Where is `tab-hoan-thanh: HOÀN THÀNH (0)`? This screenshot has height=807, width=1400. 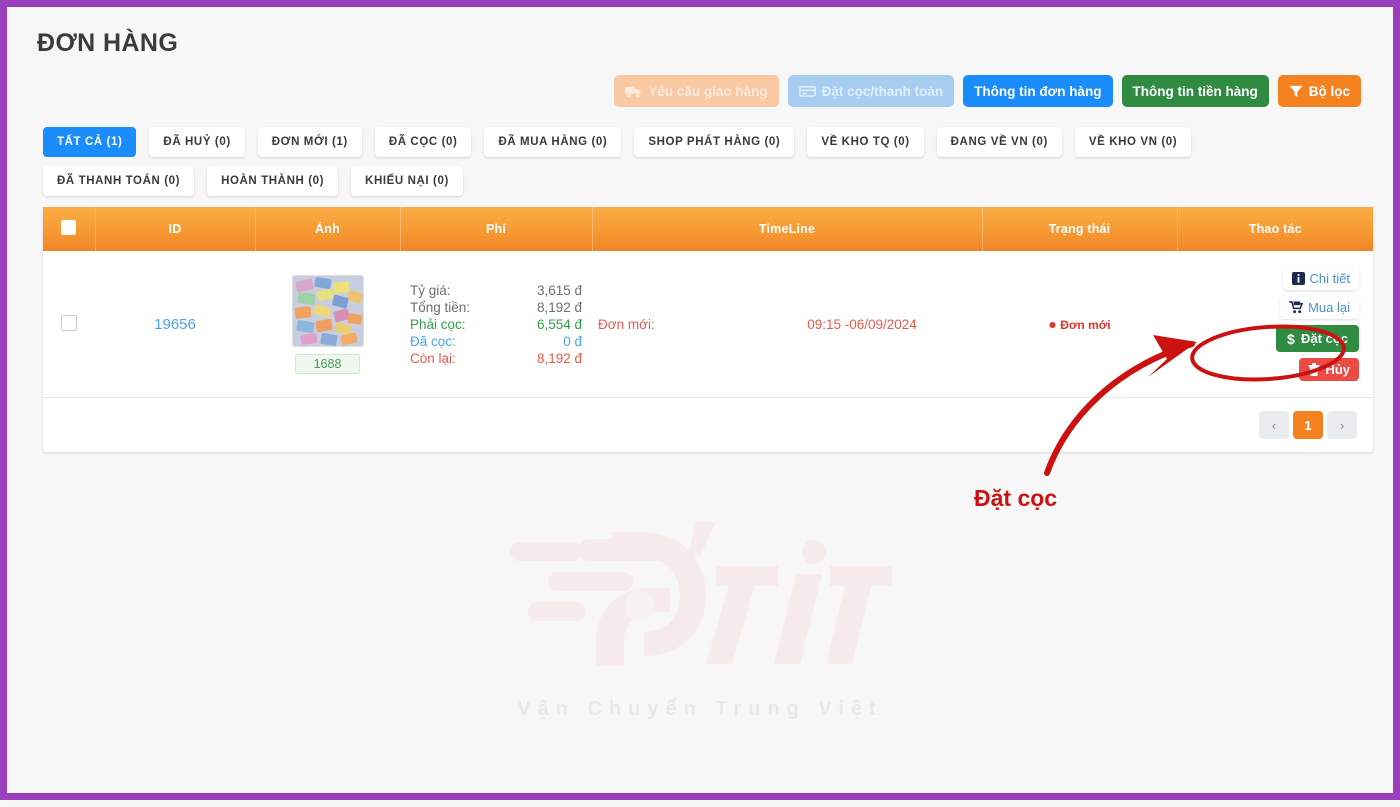 tab-hoan-thanh: HOÀN THÀNH (0) is located at coordinates (273, 181).